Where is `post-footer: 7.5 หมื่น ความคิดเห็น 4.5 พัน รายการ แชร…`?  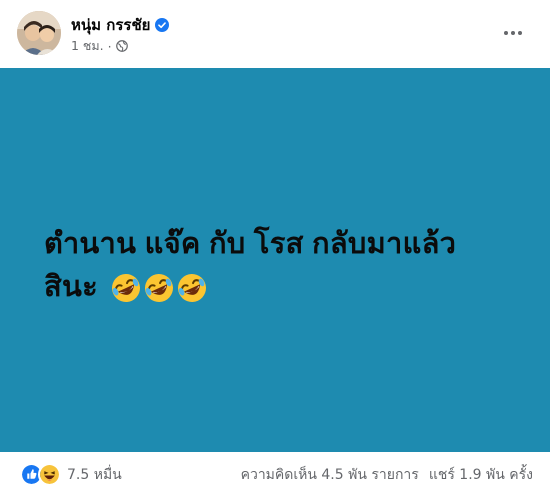
post-footer: 7.5 หมื่น ความคิดเห็น 4.5 พัน รายการ แชร… is located at coordinates (275, 473).